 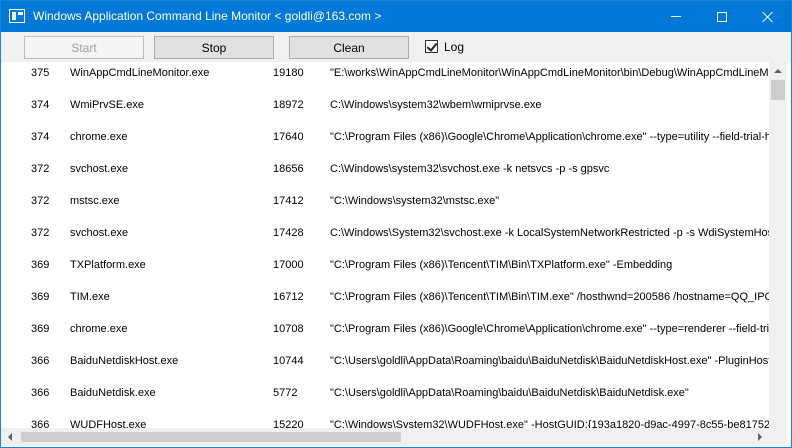 I want to click on app-window-icon, so click(x=17, y=16).